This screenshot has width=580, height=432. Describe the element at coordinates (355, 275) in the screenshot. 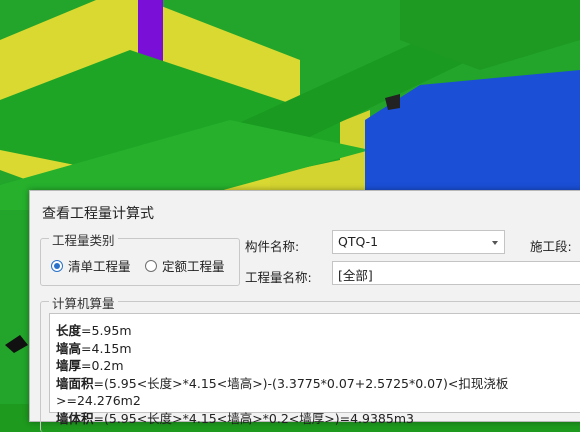

I see `quantity-name-value: [全部]` at that location.